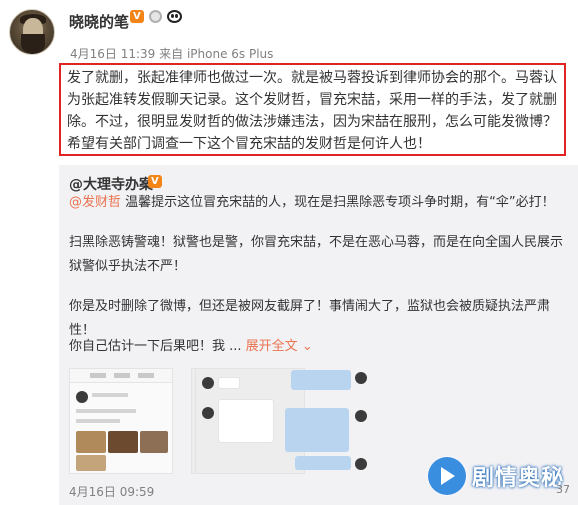  I want to click on vip-badge-icon: V, so click(137, 16).